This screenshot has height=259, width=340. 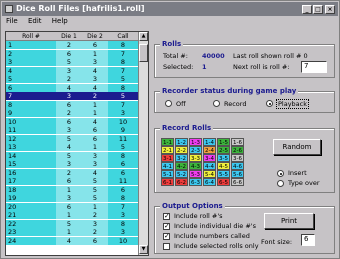 What do you see at coordinates (72, 53) in the screenshot?
I see `table-row: 2617` at bounding box center [72, 53].